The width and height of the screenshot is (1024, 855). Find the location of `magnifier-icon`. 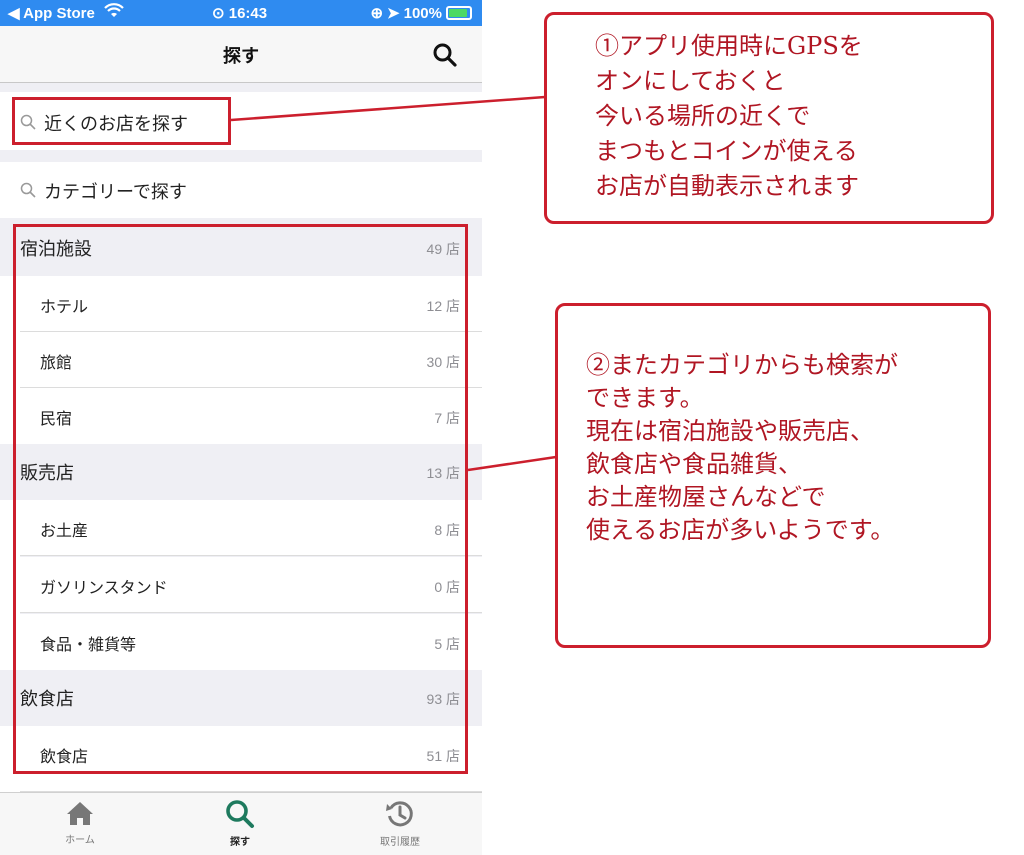

magnifier-icon is located at coordinates (28, 190).